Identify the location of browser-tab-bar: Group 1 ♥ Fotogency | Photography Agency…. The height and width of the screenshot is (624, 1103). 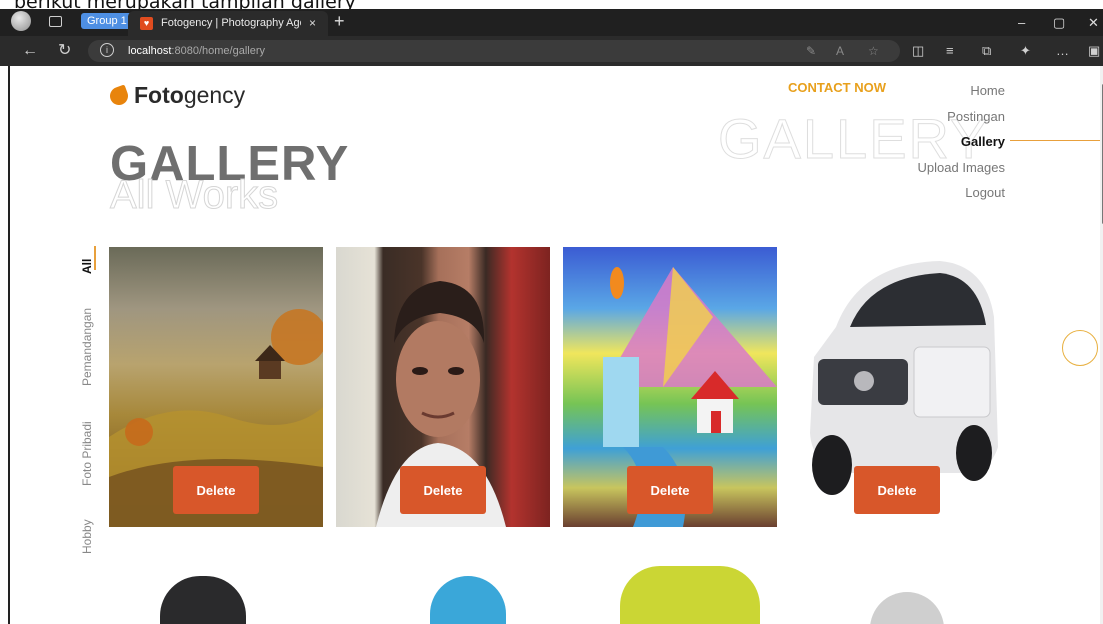
(551, 22).